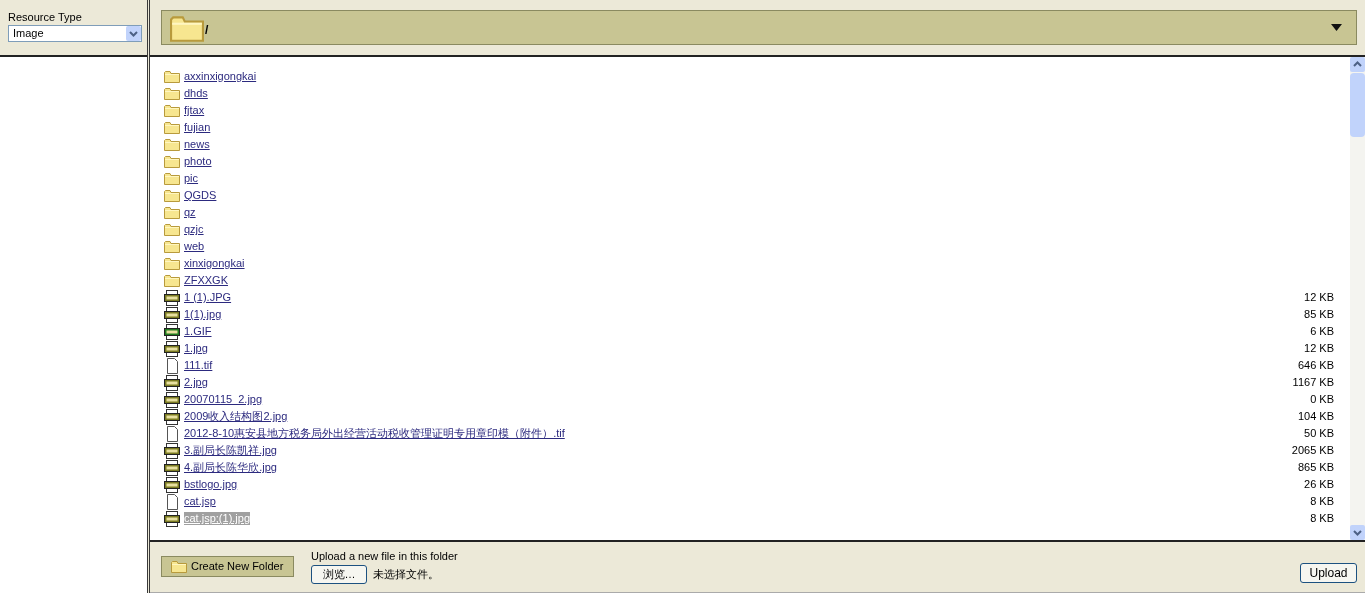  What do you see at coordinates (1312, 451) in the screenshot?
I see `file-size: 2065 KB` at bounding box center [1312, 451].